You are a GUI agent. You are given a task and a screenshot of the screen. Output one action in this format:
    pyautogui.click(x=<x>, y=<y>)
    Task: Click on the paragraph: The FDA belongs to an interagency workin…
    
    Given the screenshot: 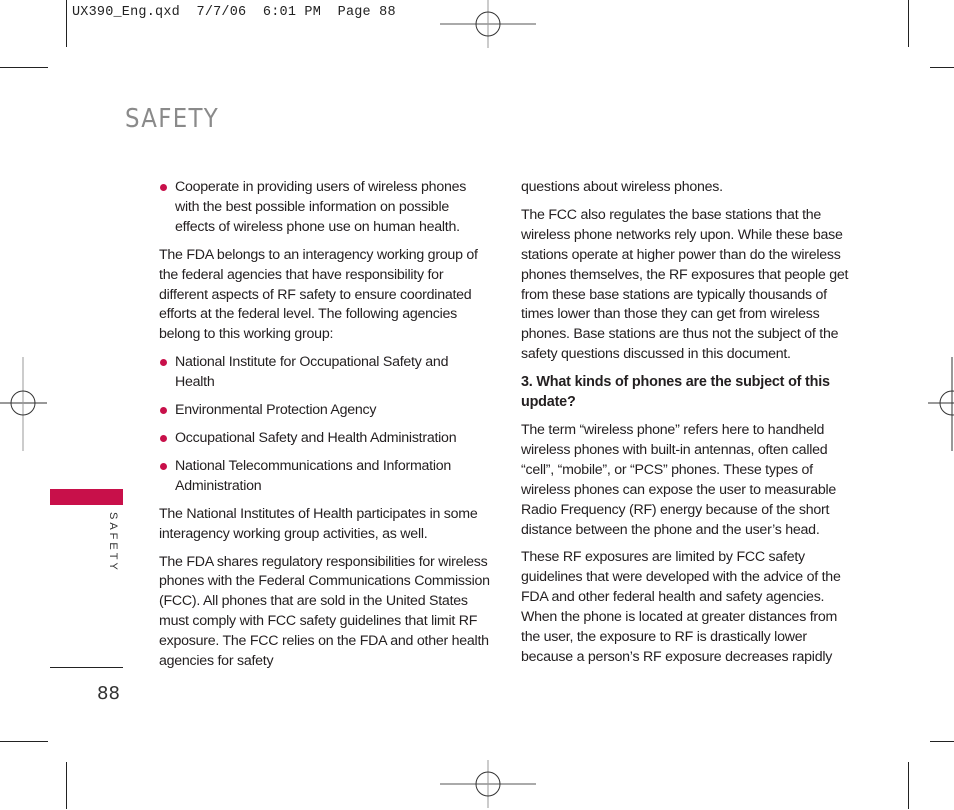 What is the action you would take?
    pyautogui.click(x=318, y=294)
    